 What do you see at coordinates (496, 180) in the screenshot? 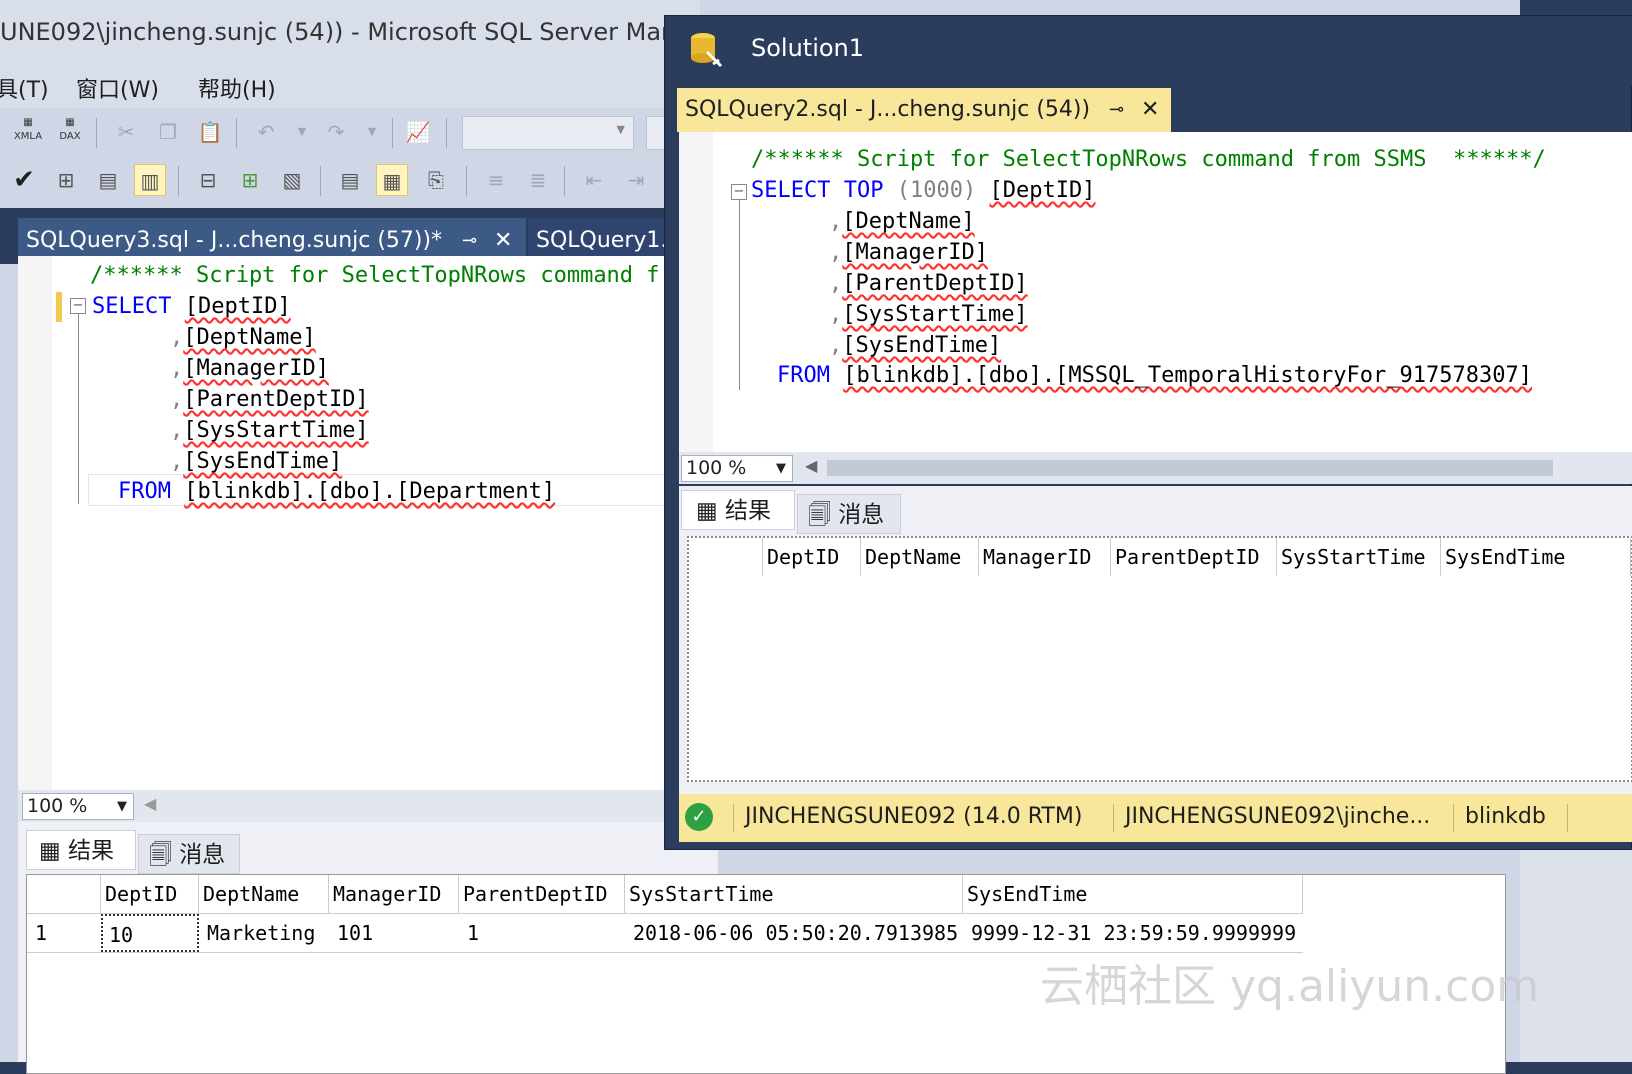
I see `comment-icon: ≡` at bounding box center [496, 180].